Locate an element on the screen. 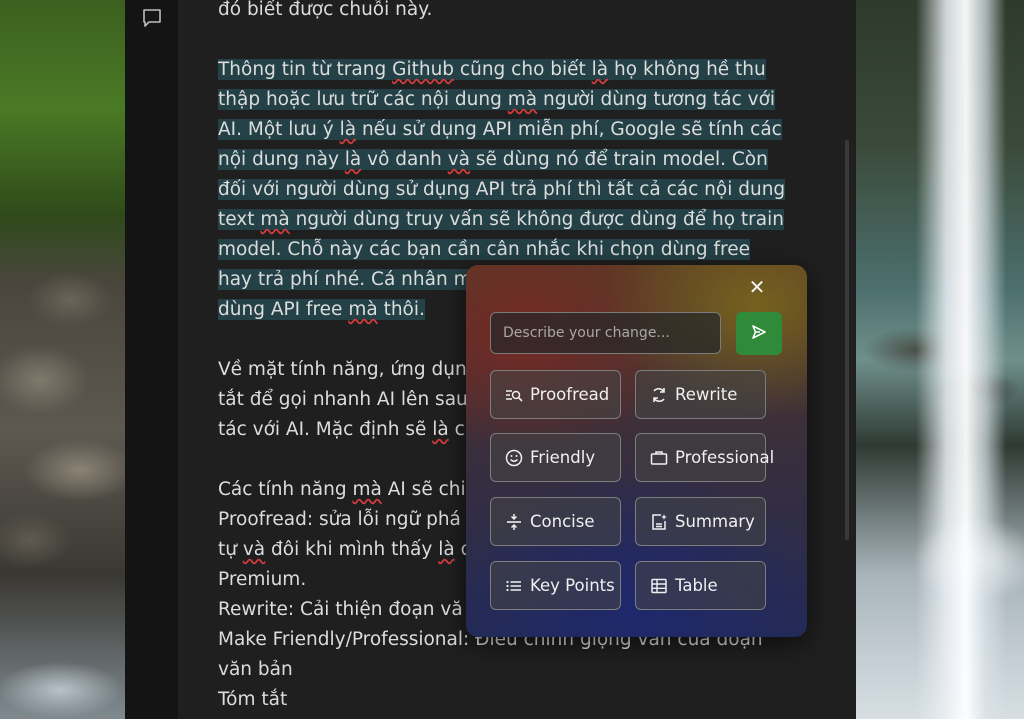 The height and width of the screenshot is (719, 1024). key-points-button: Key Points is located at coordinates (555, 585).